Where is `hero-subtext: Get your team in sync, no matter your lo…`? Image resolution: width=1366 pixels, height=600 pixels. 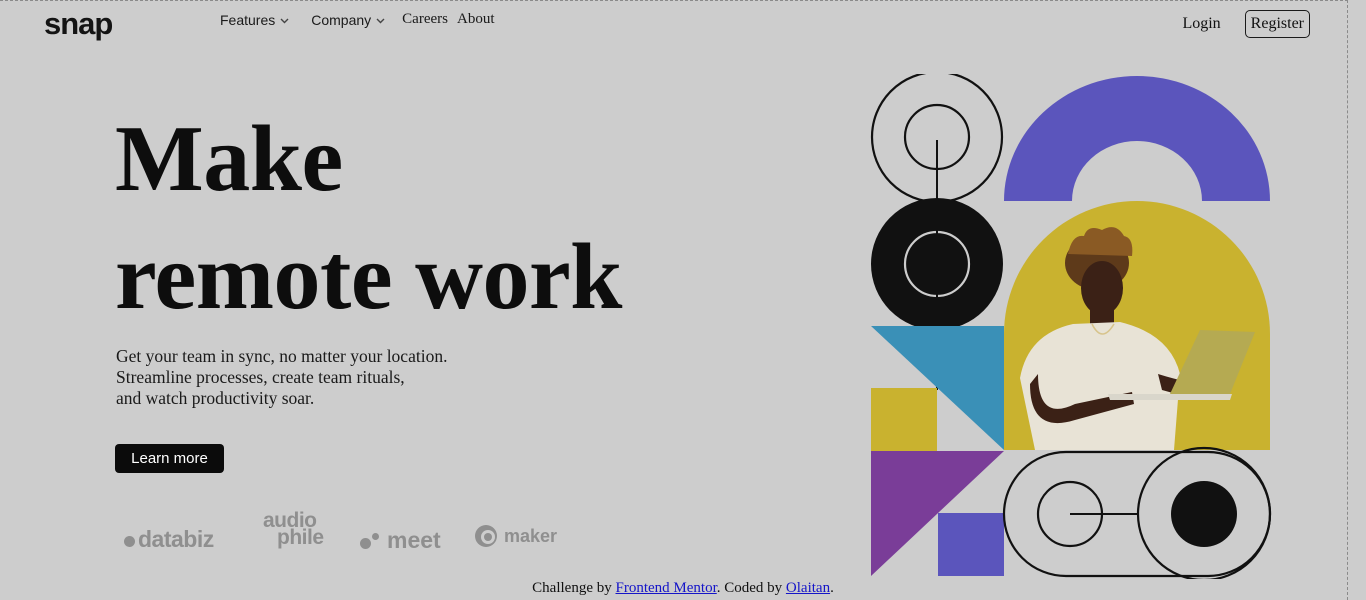 hero-subtext: Get your team in sync, no matter your lo… is located at coordinates (281, 377).